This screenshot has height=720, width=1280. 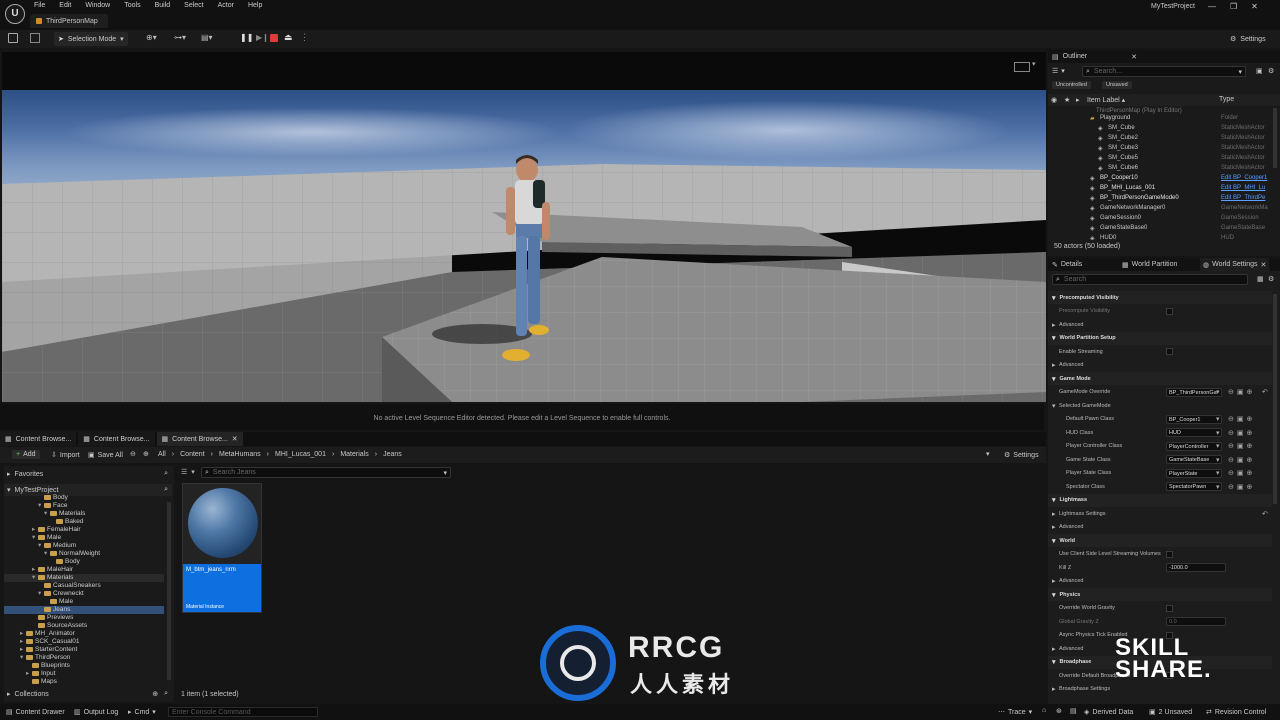 I want to click on details-scrollbar, so click(x=1275, y=399).